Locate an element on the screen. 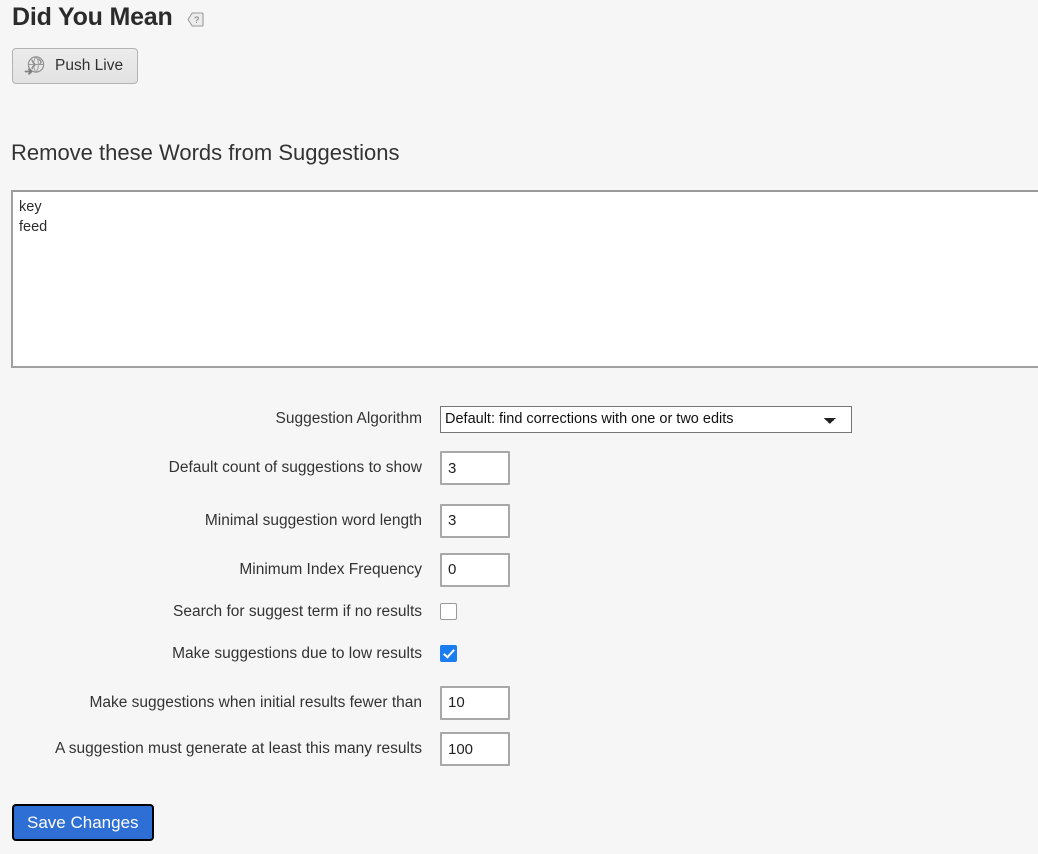  field-min-word-length is located at coordinates (475, 520).